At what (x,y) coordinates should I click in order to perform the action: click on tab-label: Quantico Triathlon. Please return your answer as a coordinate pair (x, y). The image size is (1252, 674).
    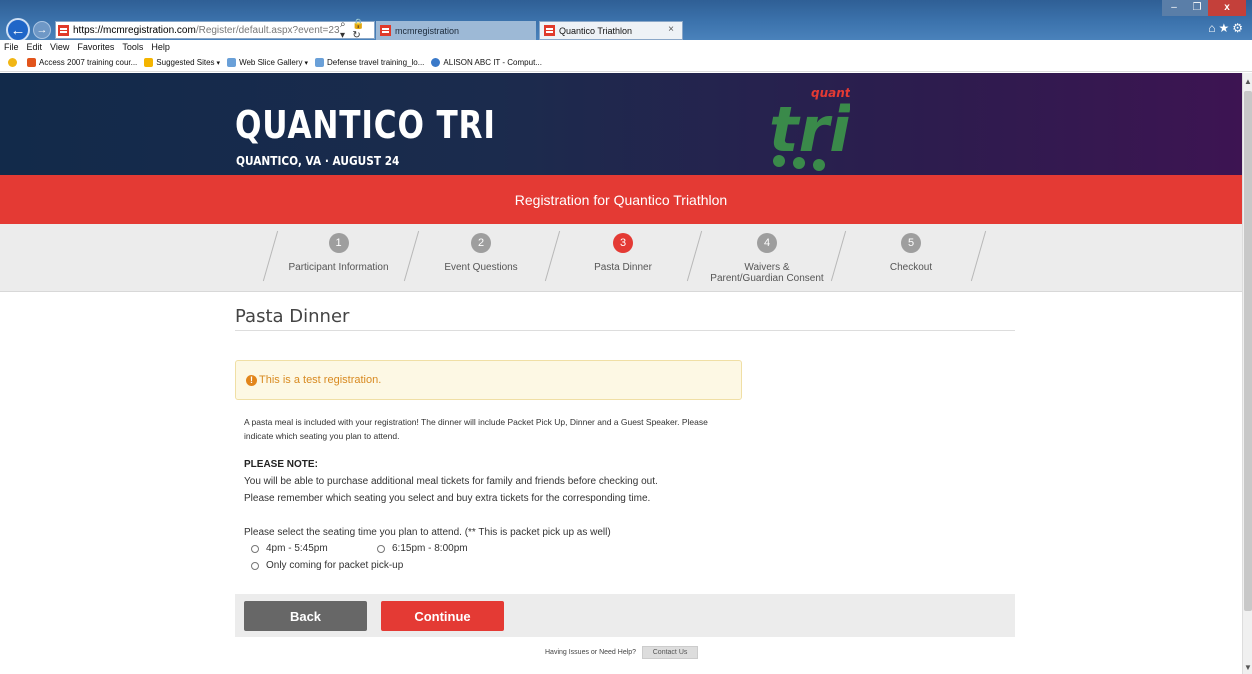
    Looking at the image, I should click on (596, 30).